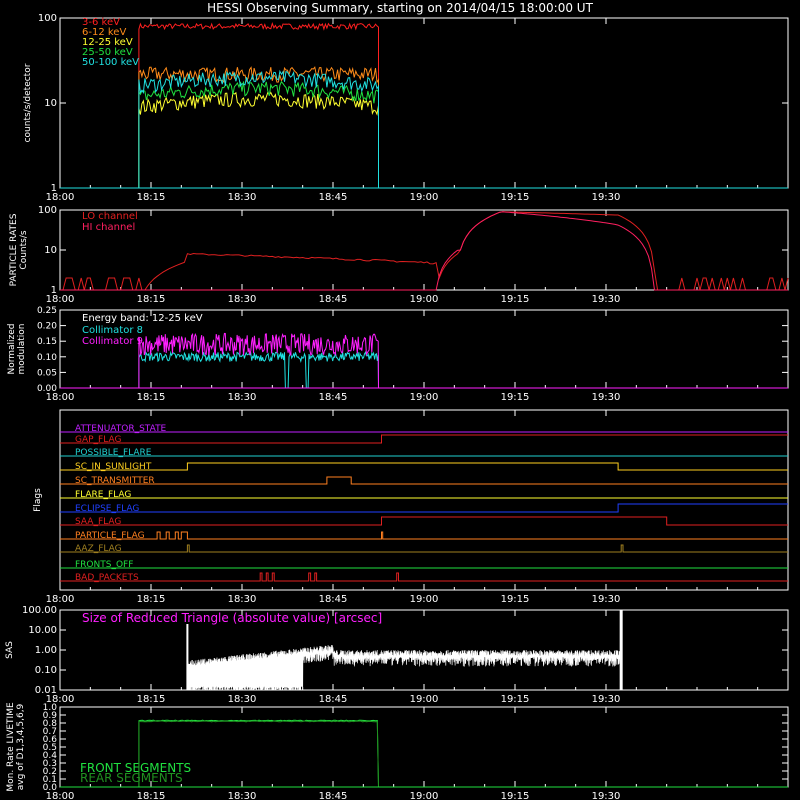  What do you see at coordinates (47, 342) in the screenshot?
I see `y-tick-label: 0.15` at bounding box center [47, 342].